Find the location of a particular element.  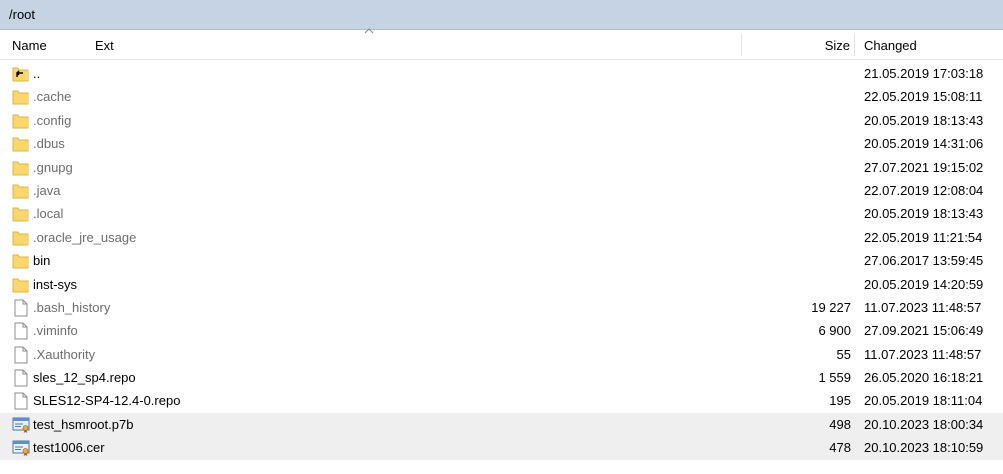

file-size: 1 559 is located at coordinates (834, 378).